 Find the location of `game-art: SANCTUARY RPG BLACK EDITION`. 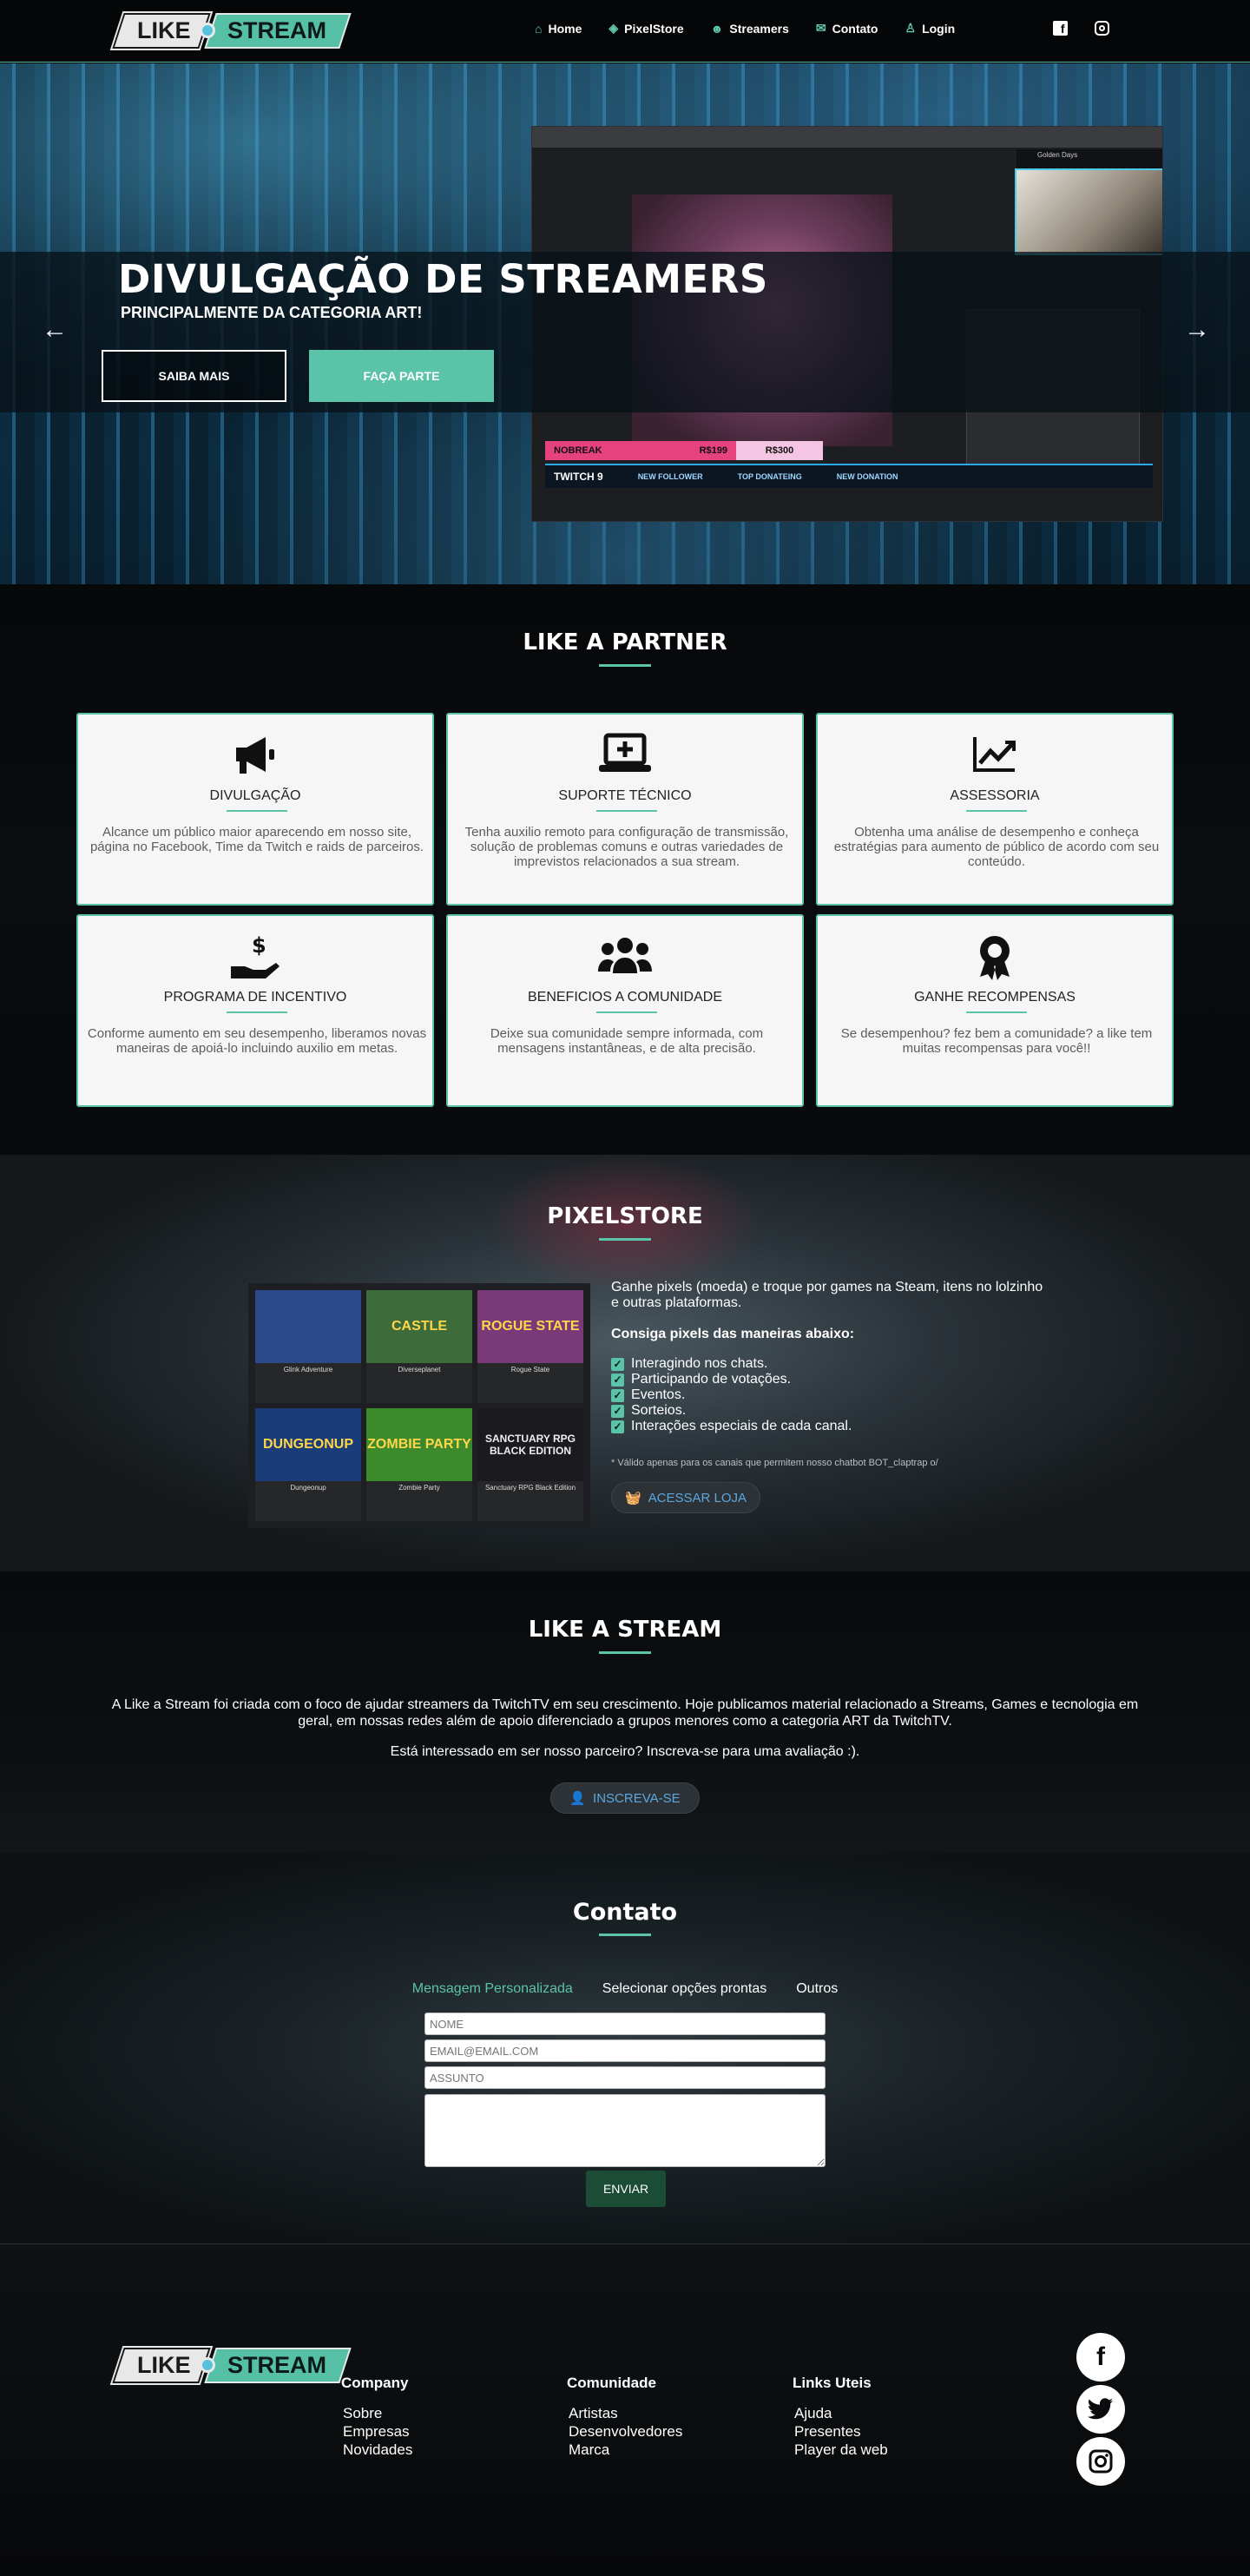

game-art: SANCTUARY RPG BLACK EDITION is located at coordinates (530, 1444).